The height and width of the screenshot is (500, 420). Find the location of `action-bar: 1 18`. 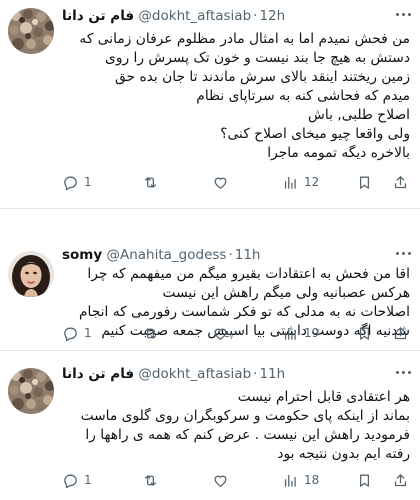

action-bar: 1 18 is located at coordinates (237, 480).